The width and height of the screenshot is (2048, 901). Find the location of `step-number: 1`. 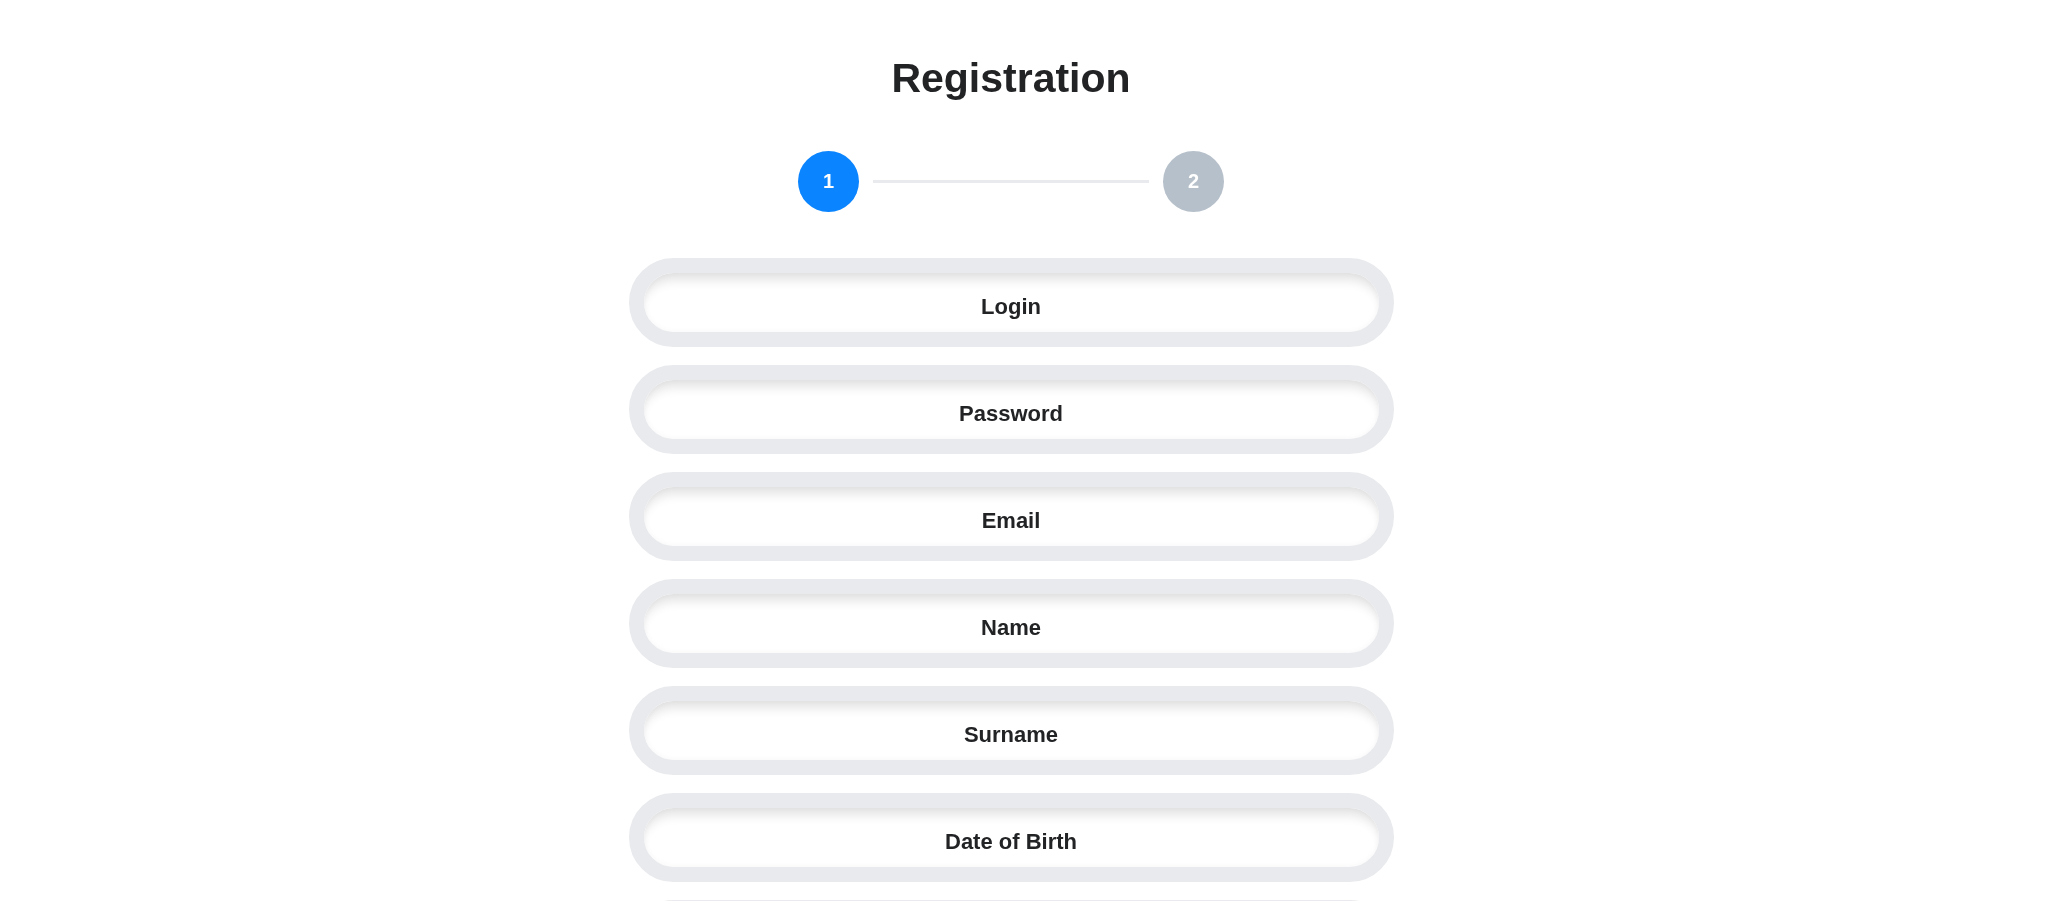

step-number: 1 is located at coordinates (828, 181).